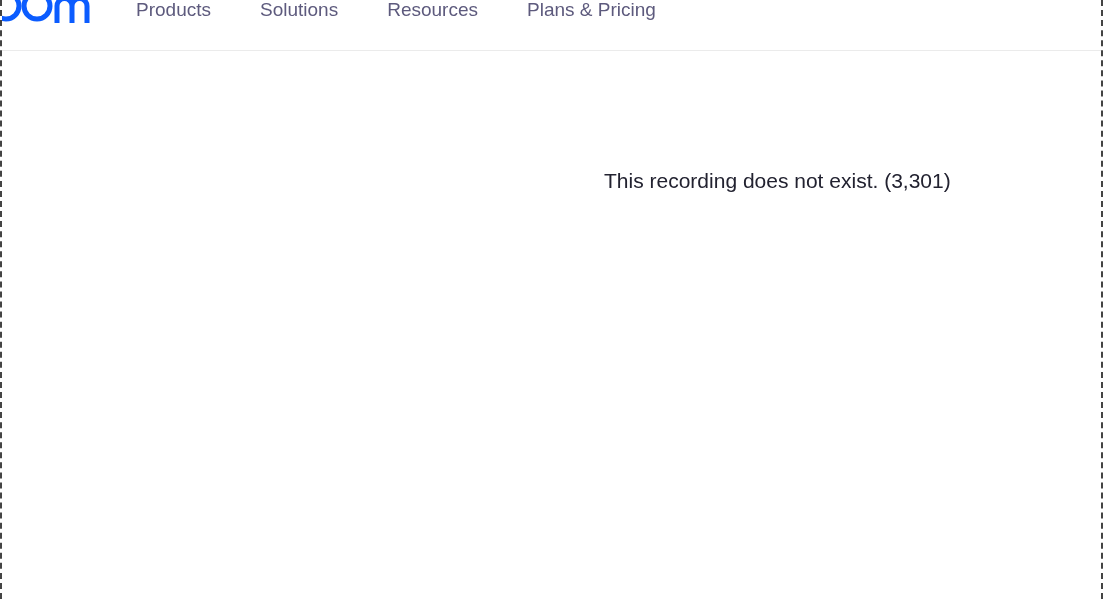  Describe the element at coordinates (173, 11) in the screenshot. I see `nav-link: Products` at that location.